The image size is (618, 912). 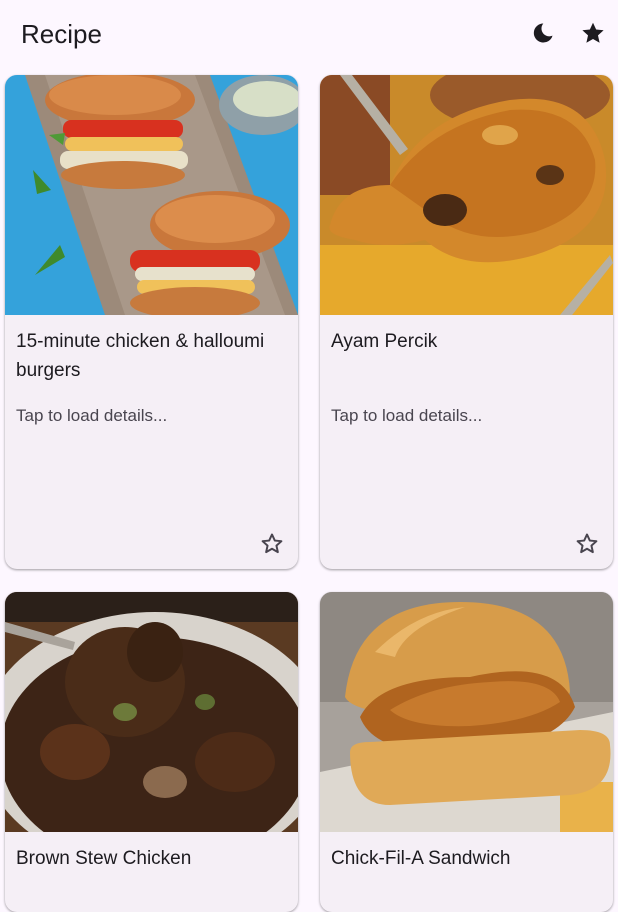 What do you see at coordinates (104, 858) in the screenshot?
I see `recipe-title: Brown Stew Chicken` at bounding box center [104, 858].